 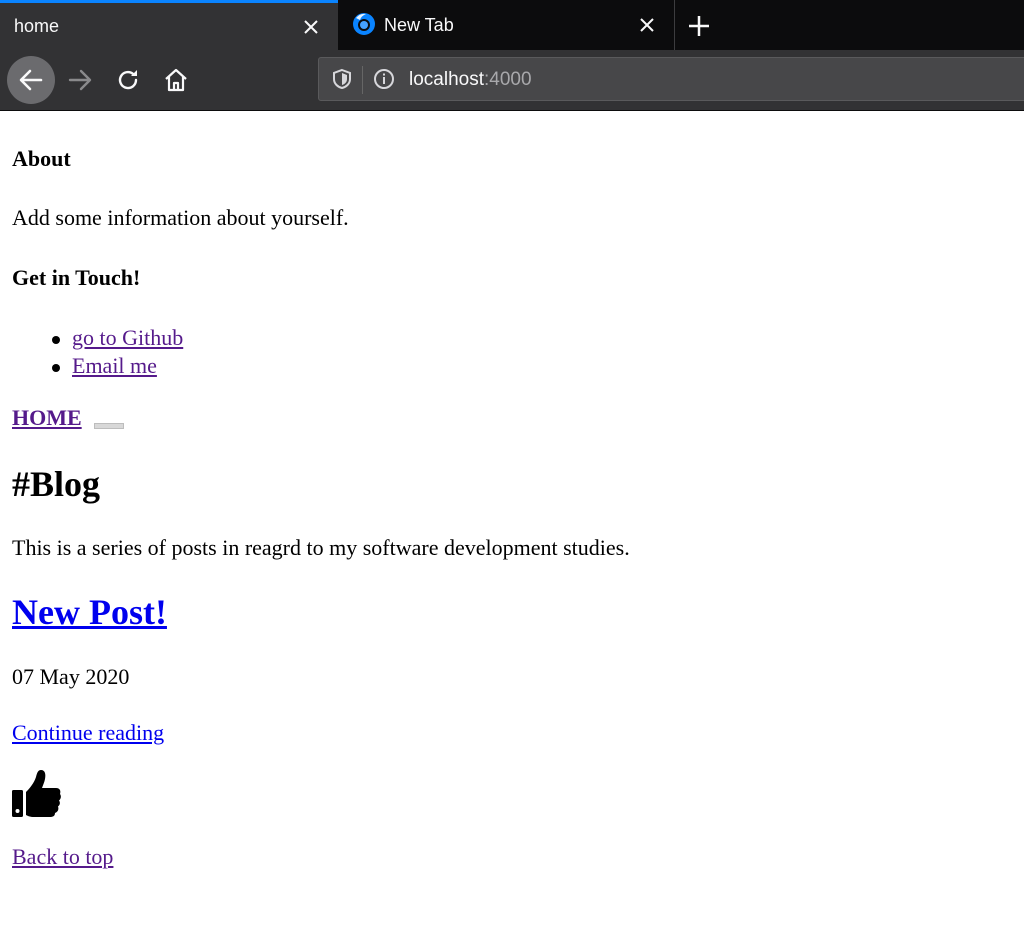 I want to click on tab-divider, so click(x=674, y=25).